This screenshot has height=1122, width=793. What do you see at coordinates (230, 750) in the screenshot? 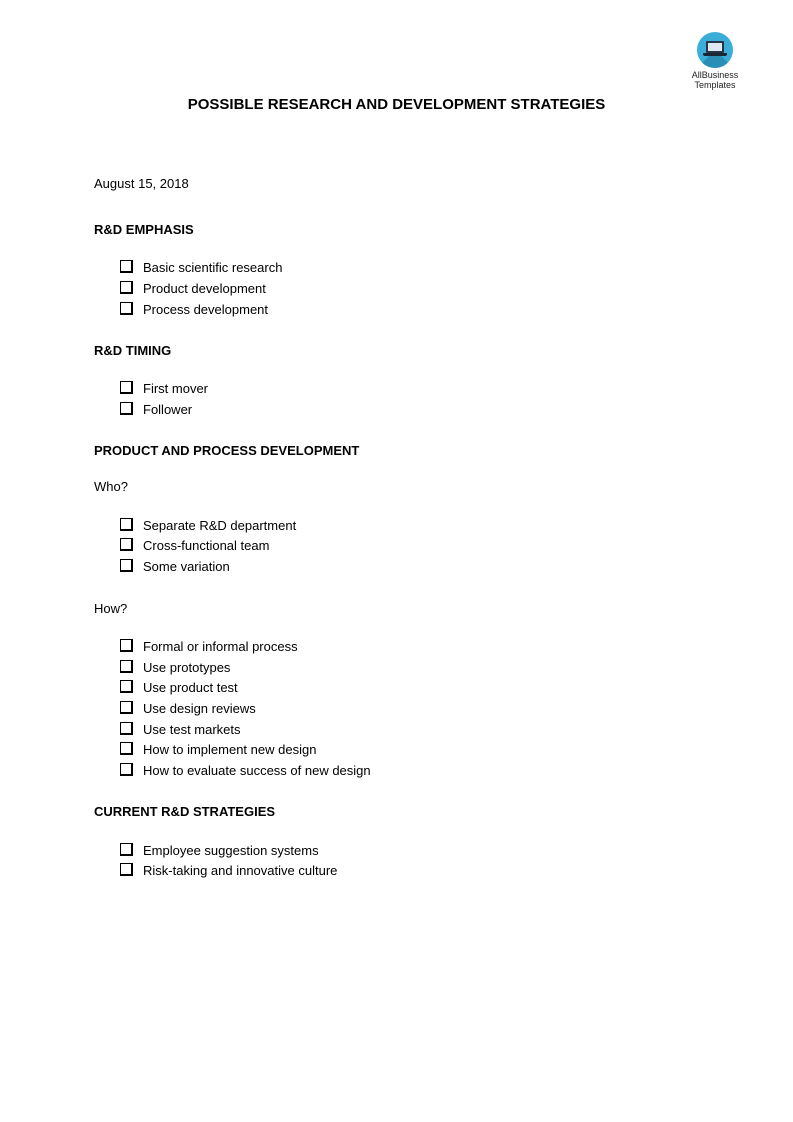
I see `checklist-item-label: How to implement new design` at bounding box center [230, 750].